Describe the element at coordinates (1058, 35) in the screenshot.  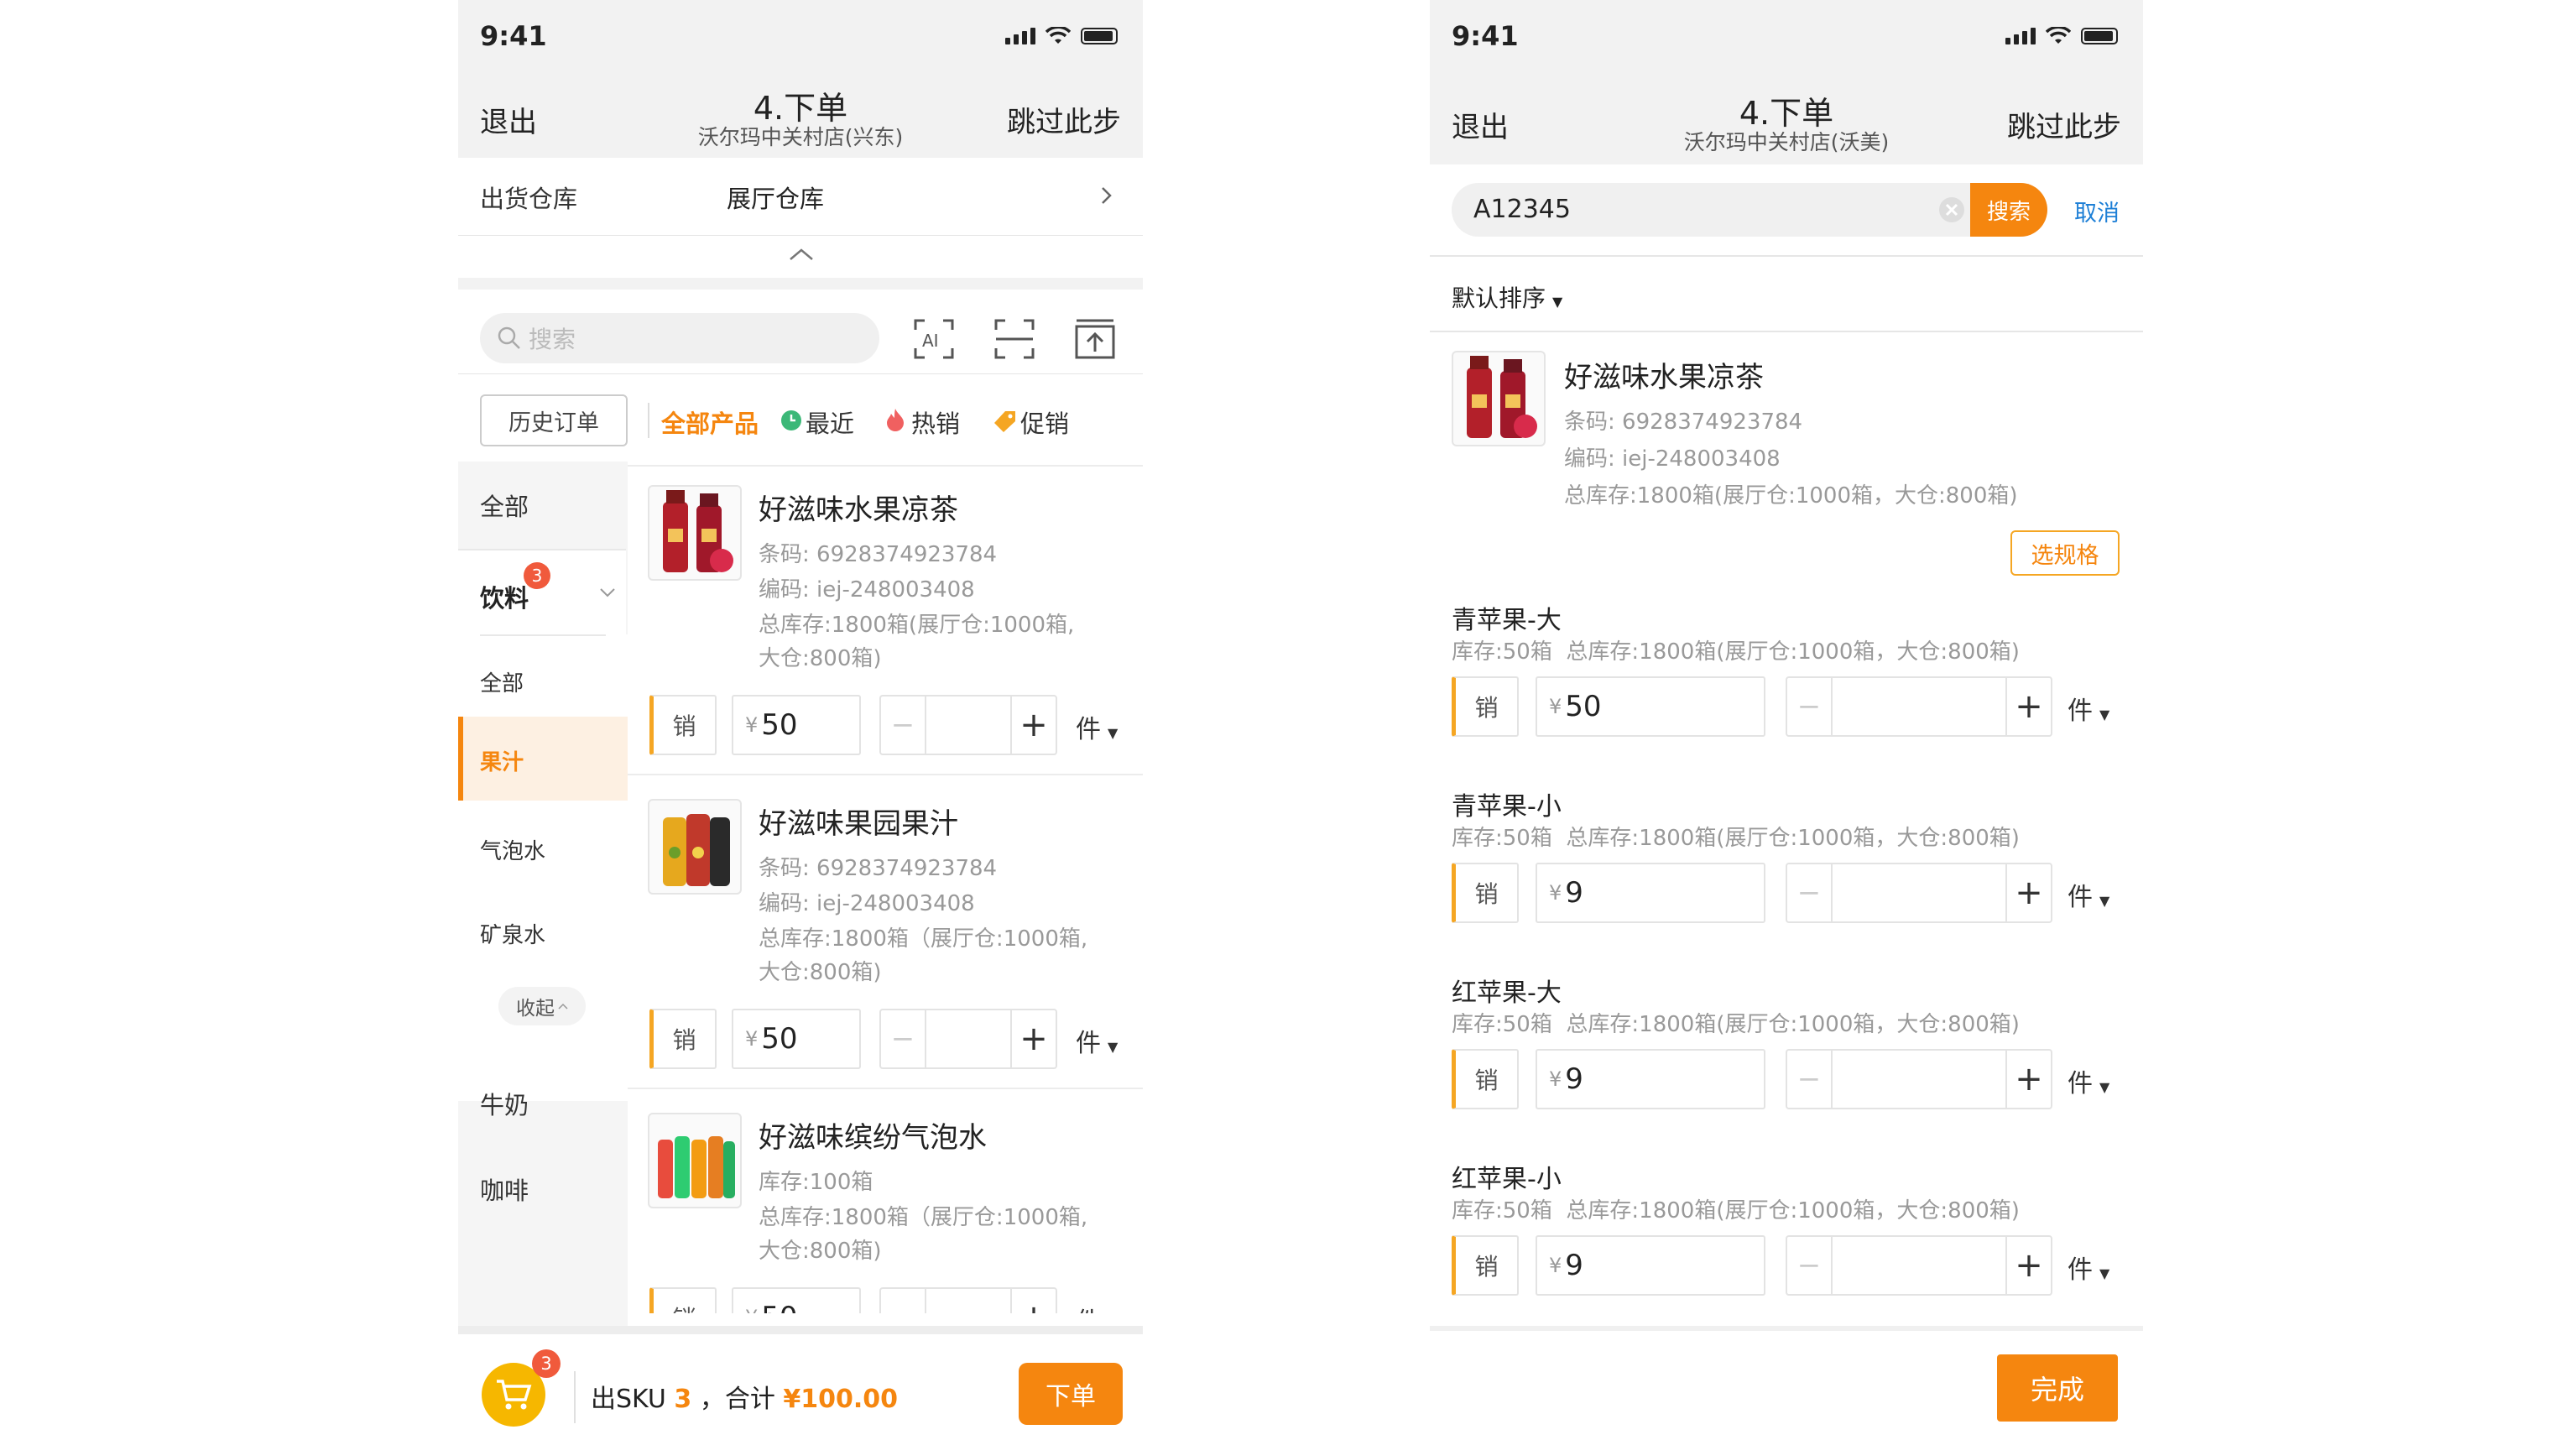
I see `wifi-icon` at that location.